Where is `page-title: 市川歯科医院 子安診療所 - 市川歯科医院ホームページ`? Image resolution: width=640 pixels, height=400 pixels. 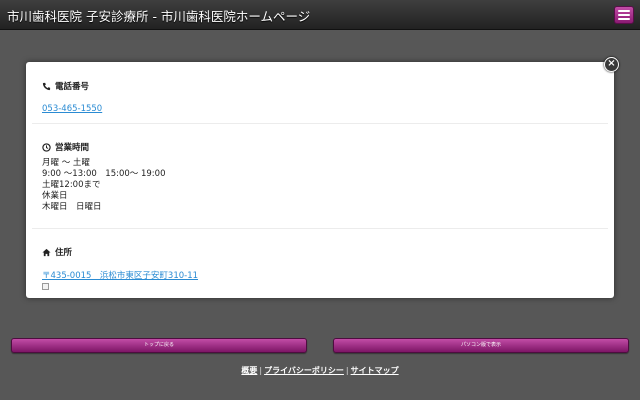 page-title: 市川歯科医院 子安診療所 - 市川歯科医院ホームページ is located at coordinates (159, 16).